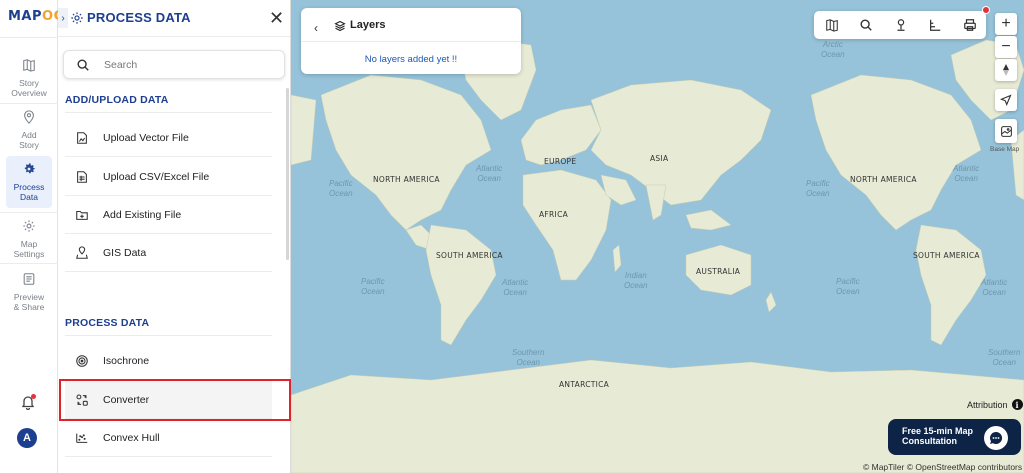 This screenshot has width=1024, height=473. I want to click on menu-item-isochrone: Isochrone, so click(168, 361).